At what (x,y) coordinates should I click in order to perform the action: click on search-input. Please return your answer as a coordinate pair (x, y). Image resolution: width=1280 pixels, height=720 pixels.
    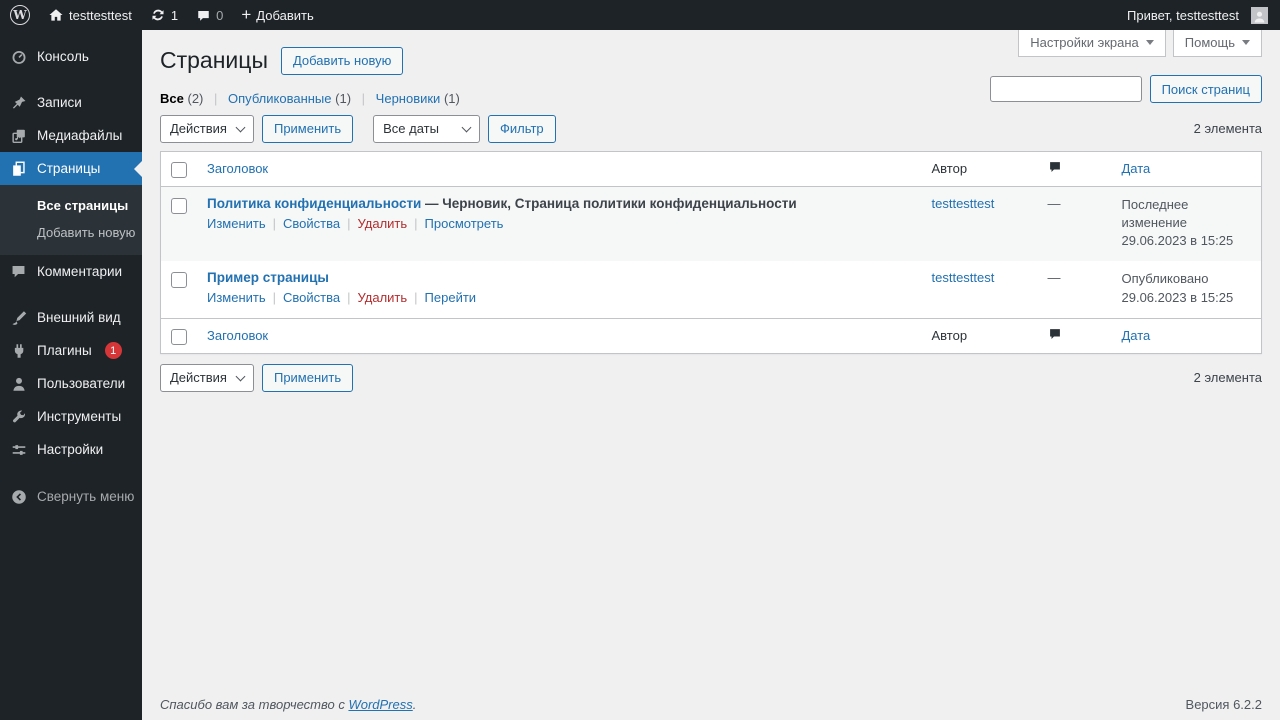
    Looking at the image, I should click on (1065, 89).